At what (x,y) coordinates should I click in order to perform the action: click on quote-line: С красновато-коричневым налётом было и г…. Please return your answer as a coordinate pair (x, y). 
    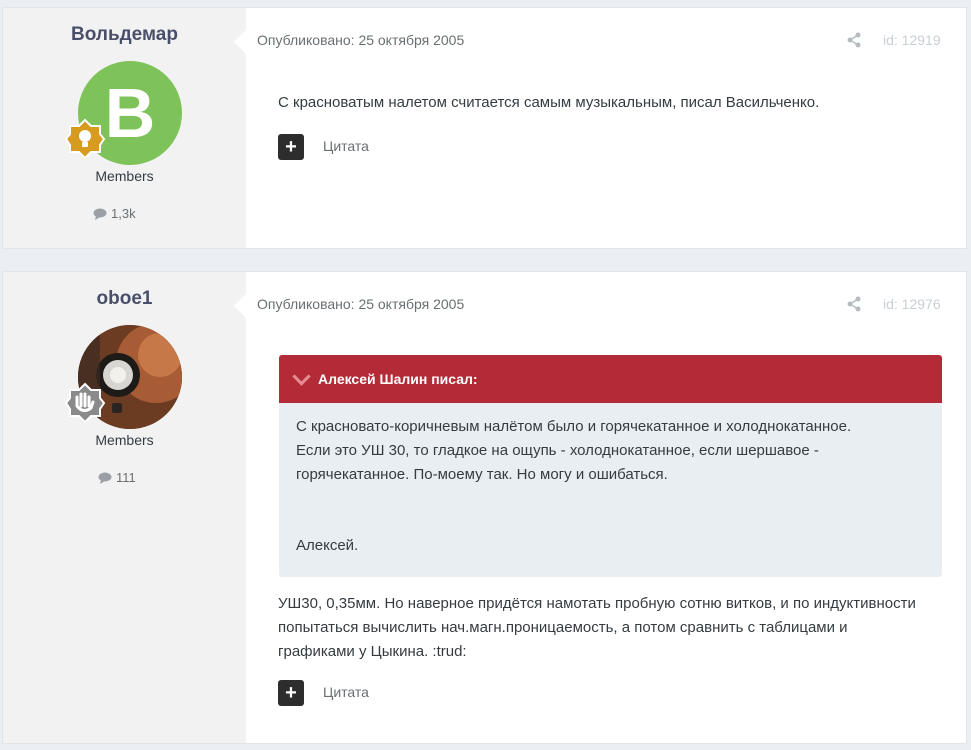
    Looking at the image, I should click on (574, 426).